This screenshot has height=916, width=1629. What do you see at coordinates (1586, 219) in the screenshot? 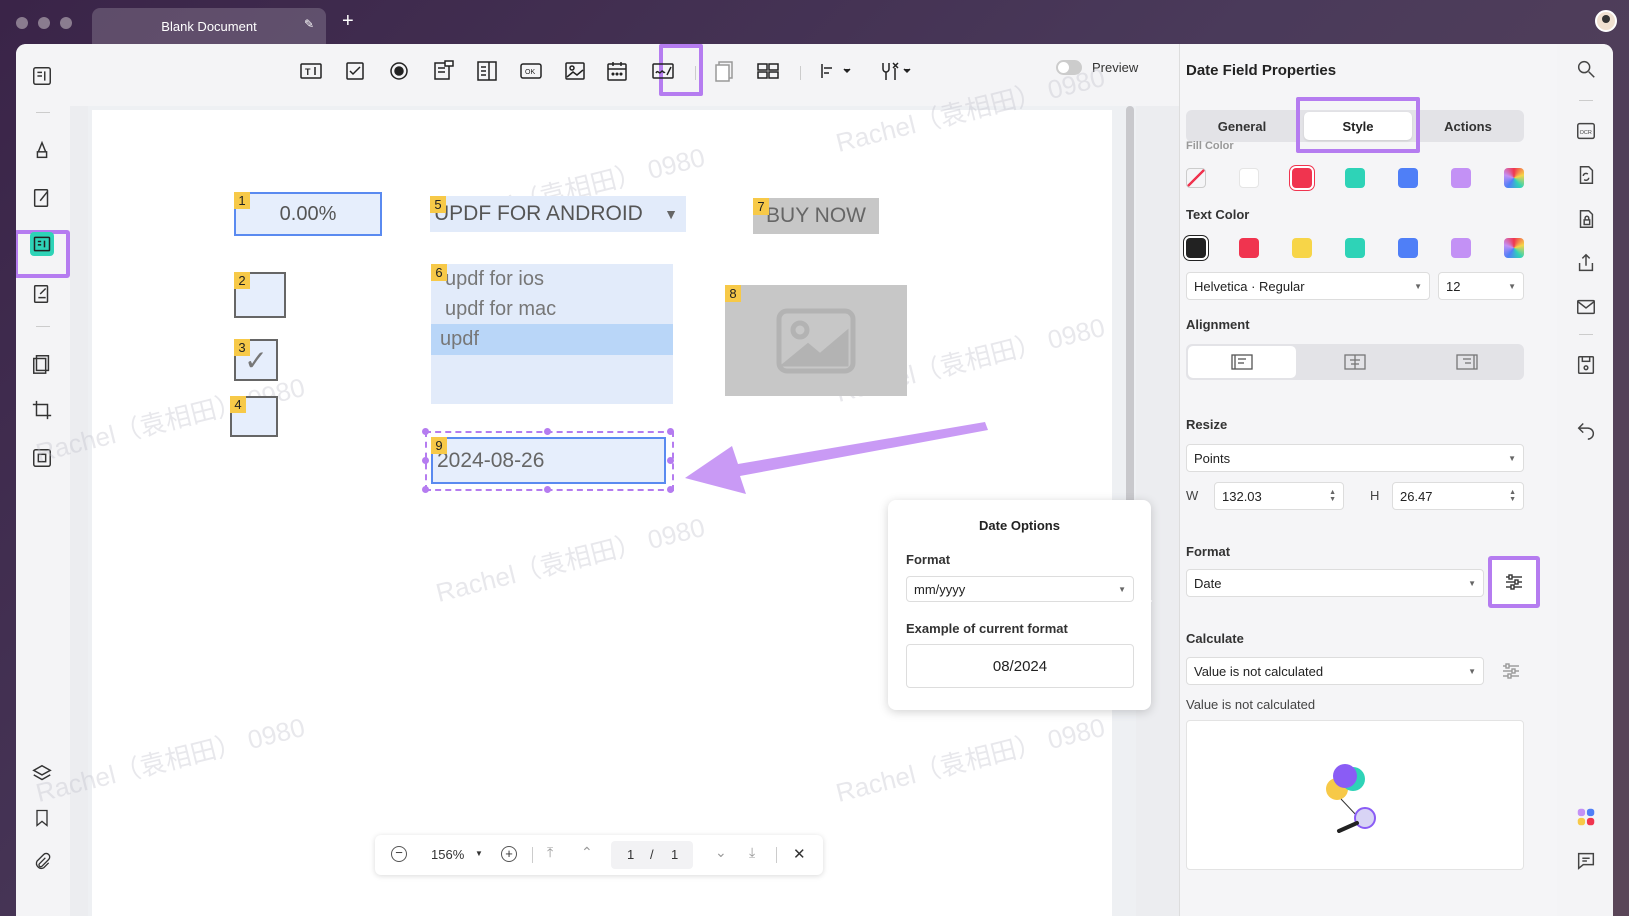
I see `protect-icon` at bounding box center [1586, 219].